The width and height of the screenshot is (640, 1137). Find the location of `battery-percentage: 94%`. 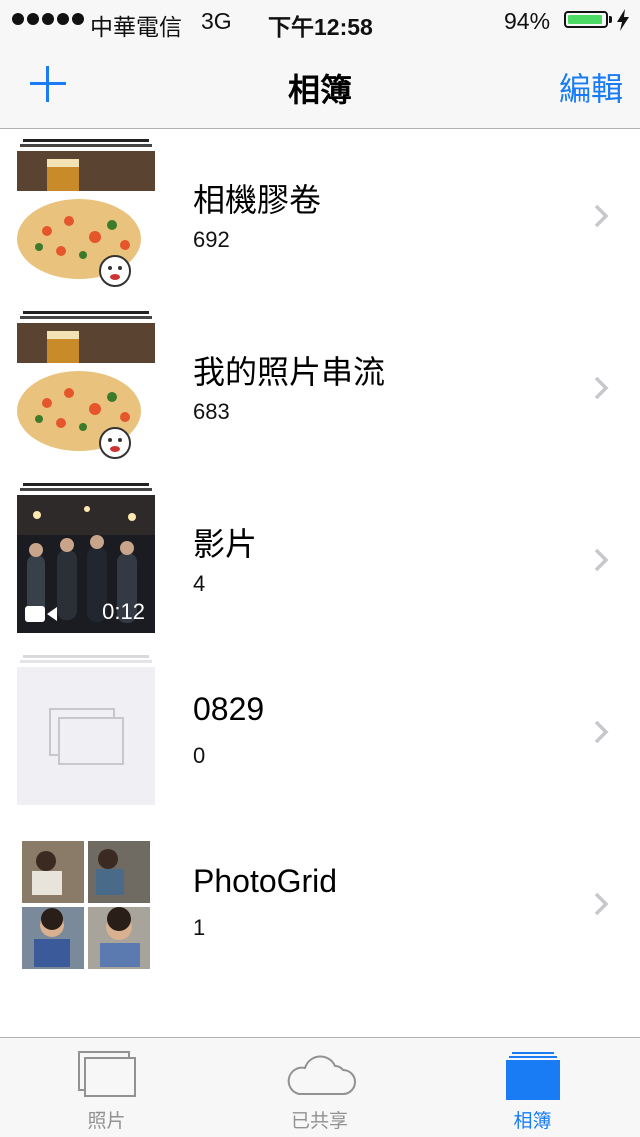

battery-percentage: 94% is located at coordinates (527, 21).